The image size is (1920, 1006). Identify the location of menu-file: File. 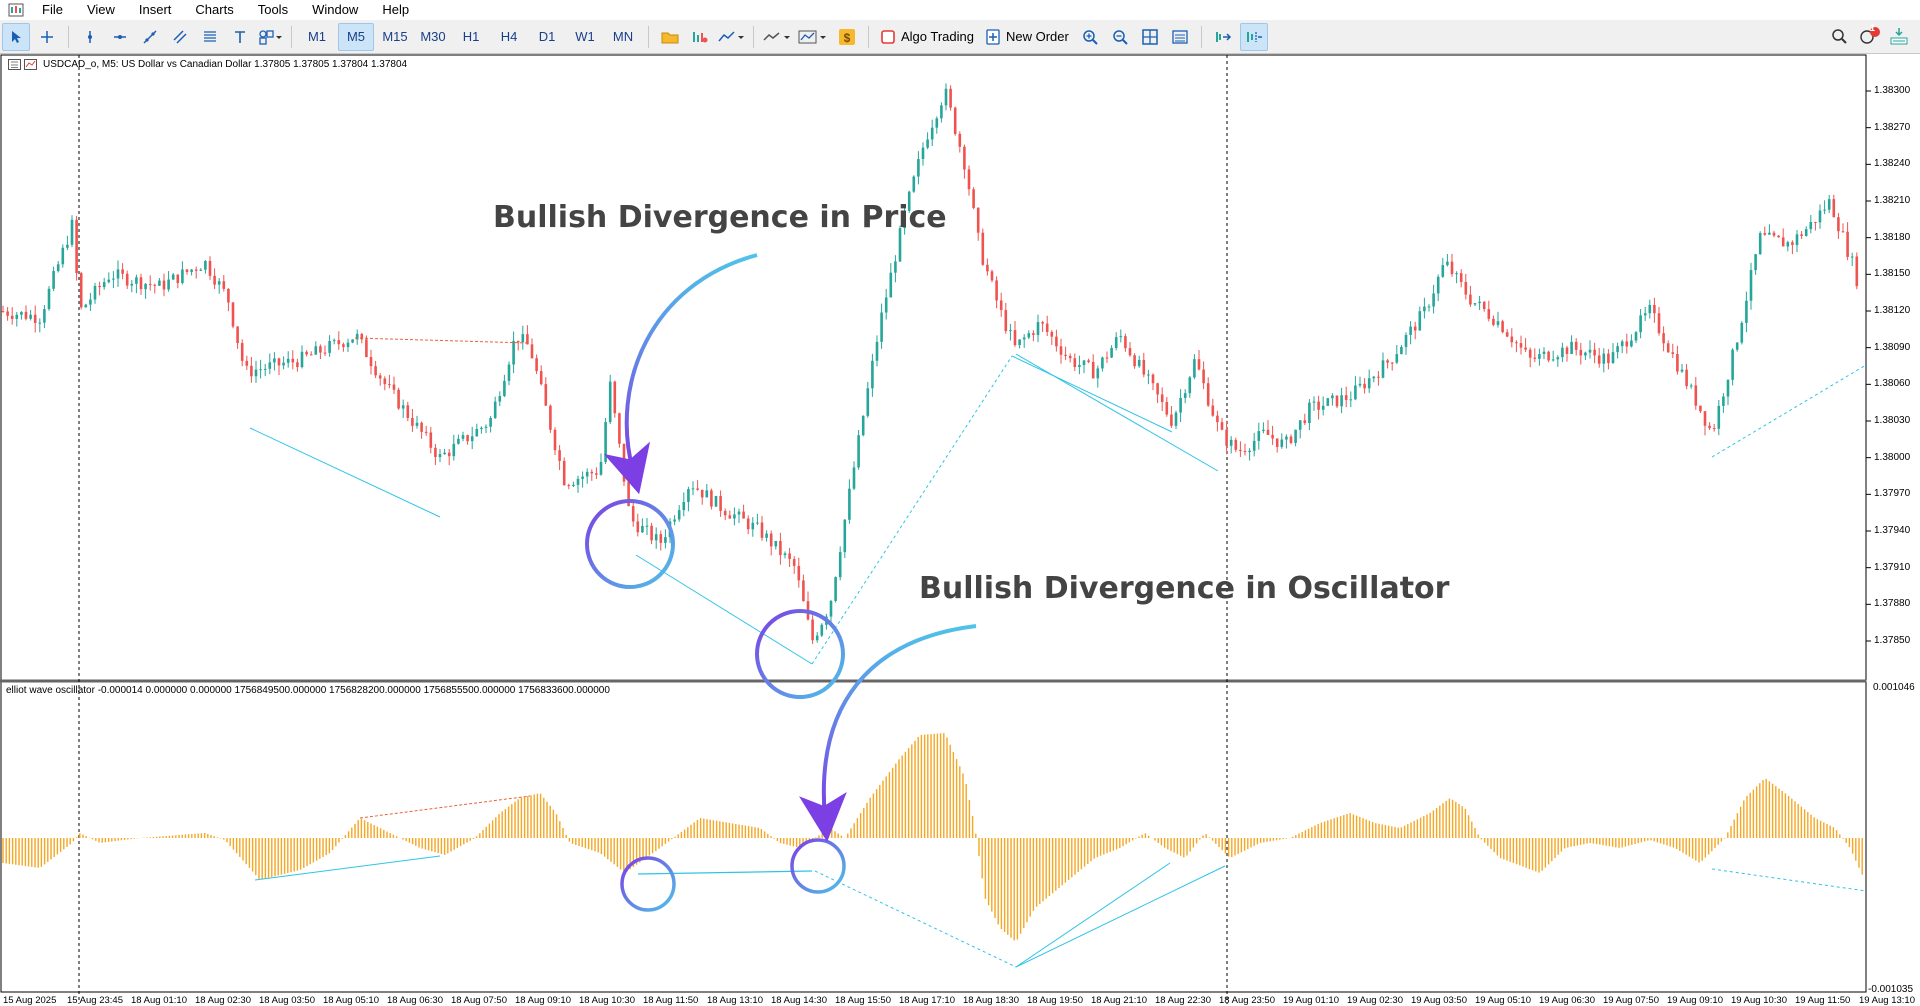
(52, 10).